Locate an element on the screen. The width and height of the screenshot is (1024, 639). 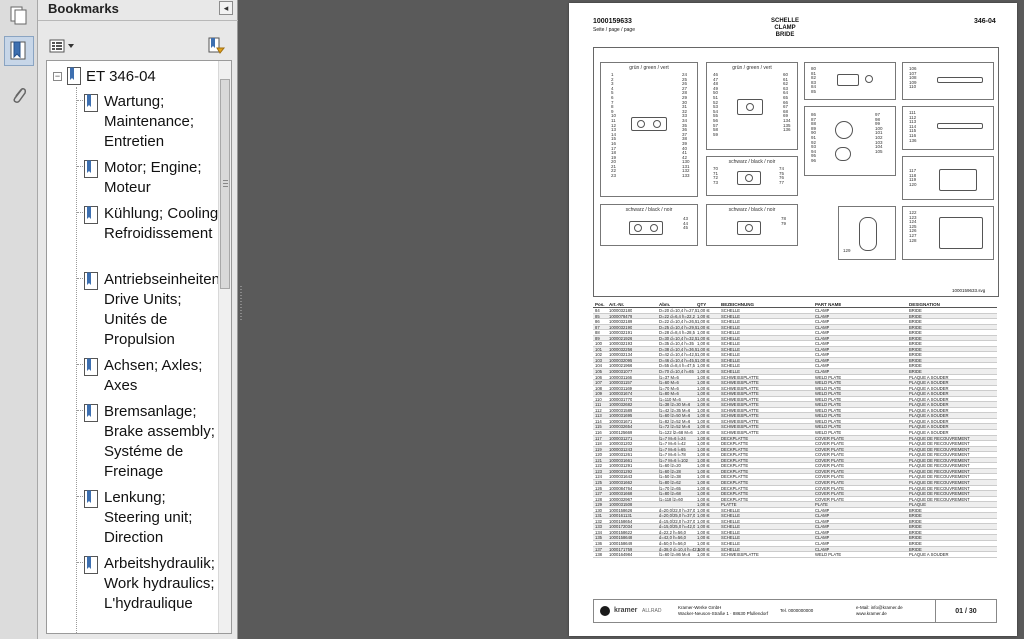
table-cell: SCHWEISSPLATTE is located at coordinates (740, 555).